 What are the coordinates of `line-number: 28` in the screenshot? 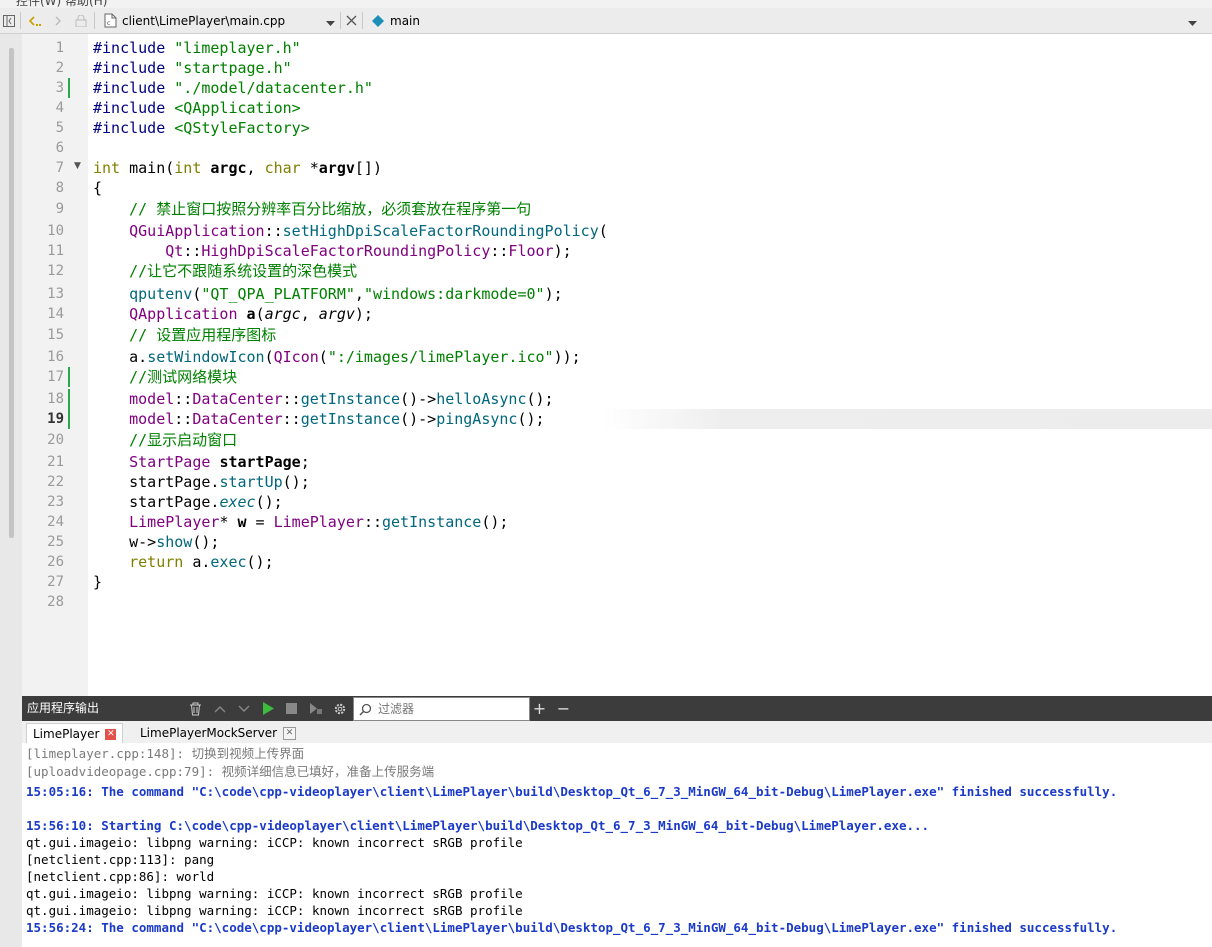 It's located at (55, 602).